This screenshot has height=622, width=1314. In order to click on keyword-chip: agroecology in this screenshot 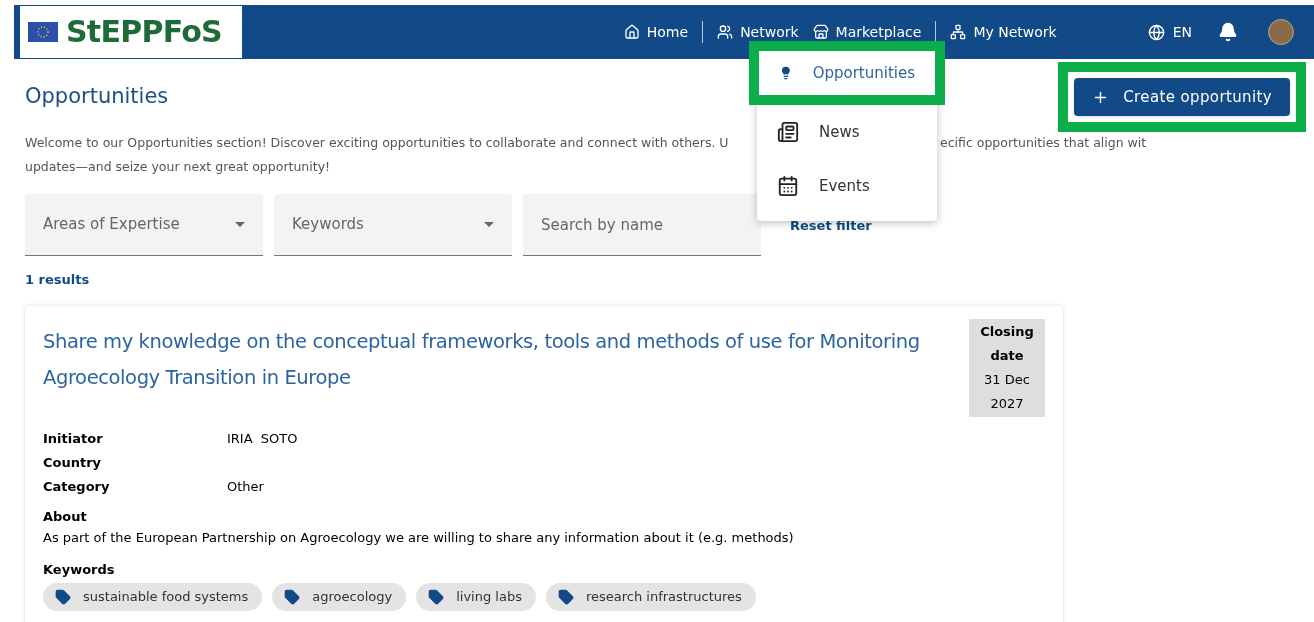, I will do `click(339, 597)`.